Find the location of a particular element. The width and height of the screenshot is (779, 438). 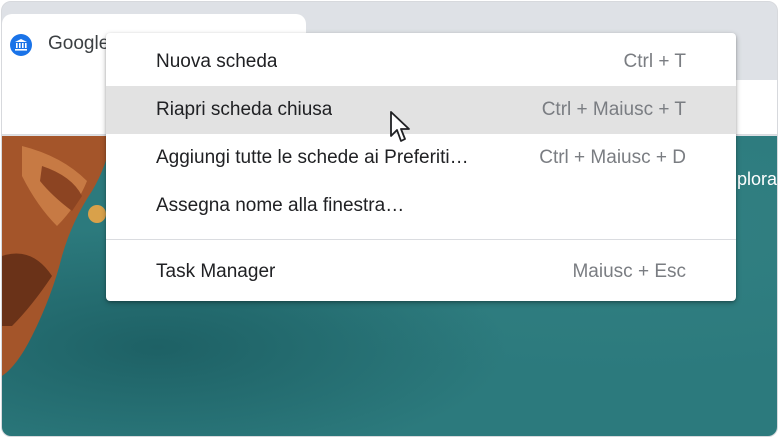

tab-title: Google is located at coordinates (79, 43).